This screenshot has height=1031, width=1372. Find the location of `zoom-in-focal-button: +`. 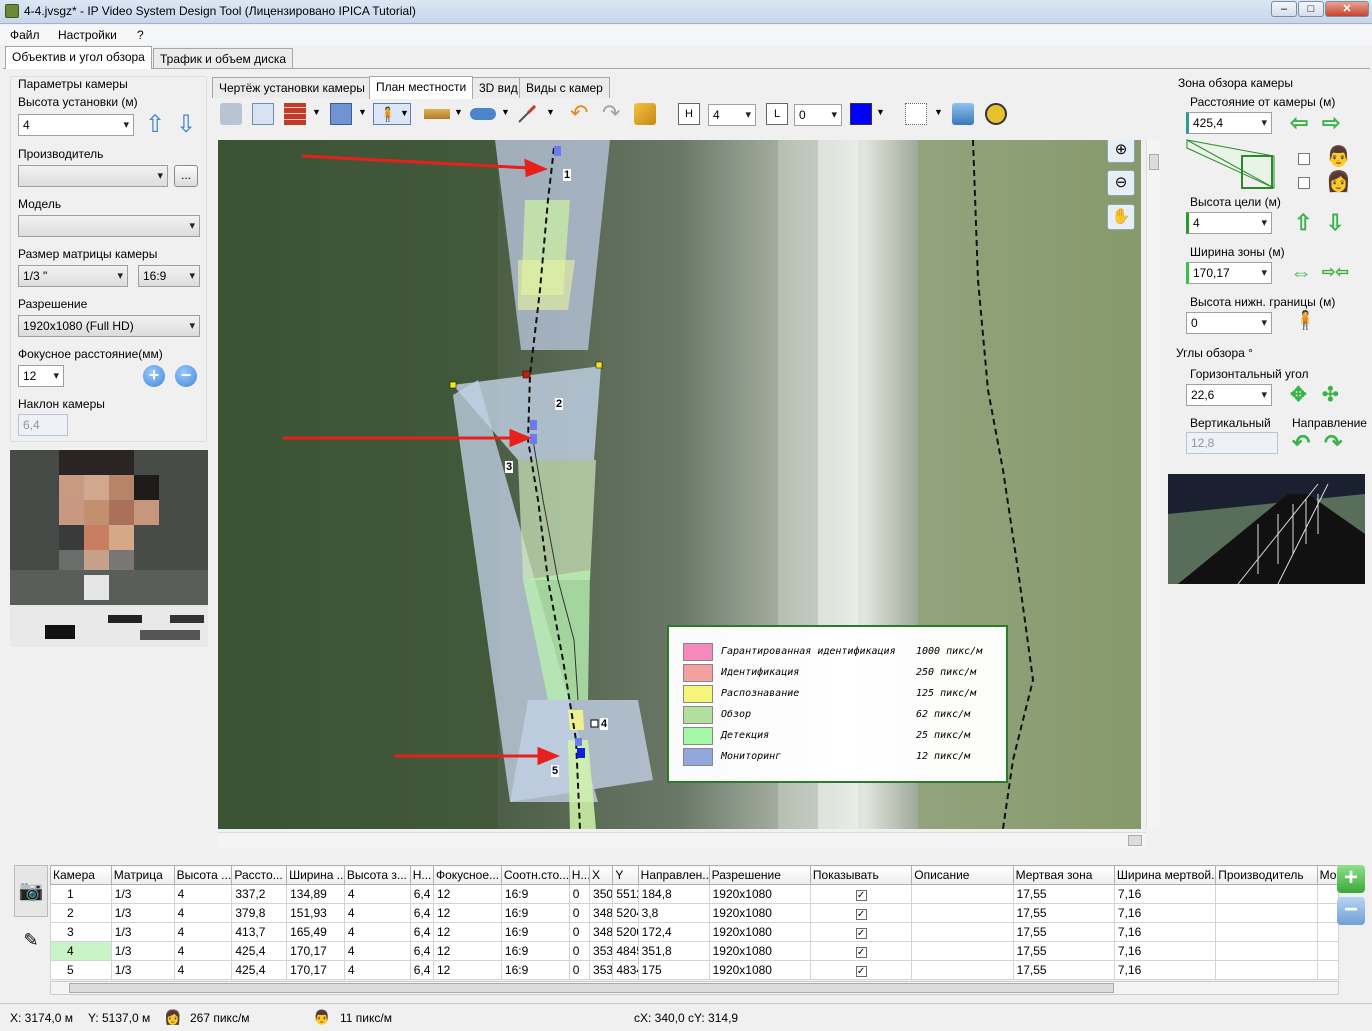

zoom-in-focal-button: + is located at coordinates (154, 376).